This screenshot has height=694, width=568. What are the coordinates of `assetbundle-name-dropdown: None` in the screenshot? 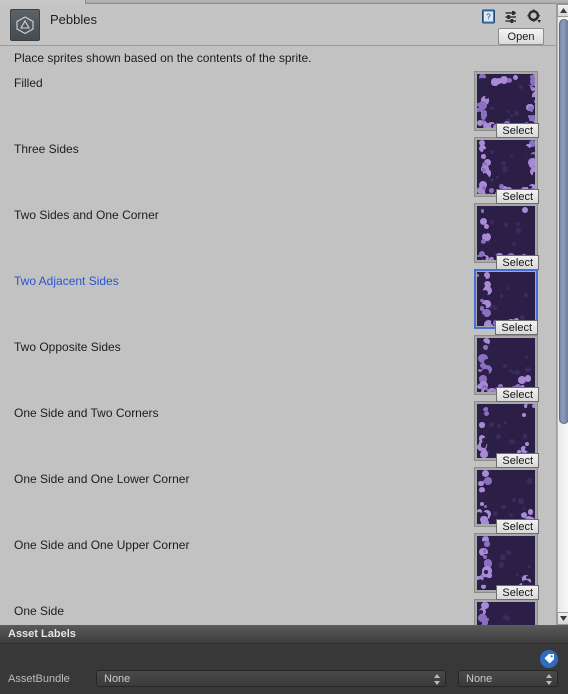 It's located at (271, 678).